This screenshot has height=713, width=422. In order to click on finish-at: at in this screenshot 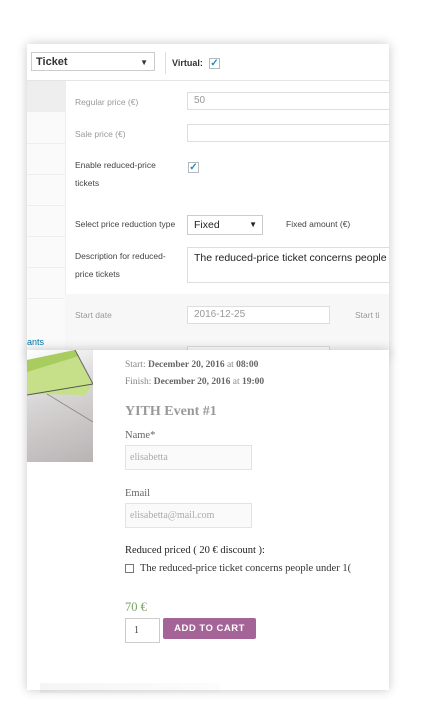, I will do `click(236, 382)`.